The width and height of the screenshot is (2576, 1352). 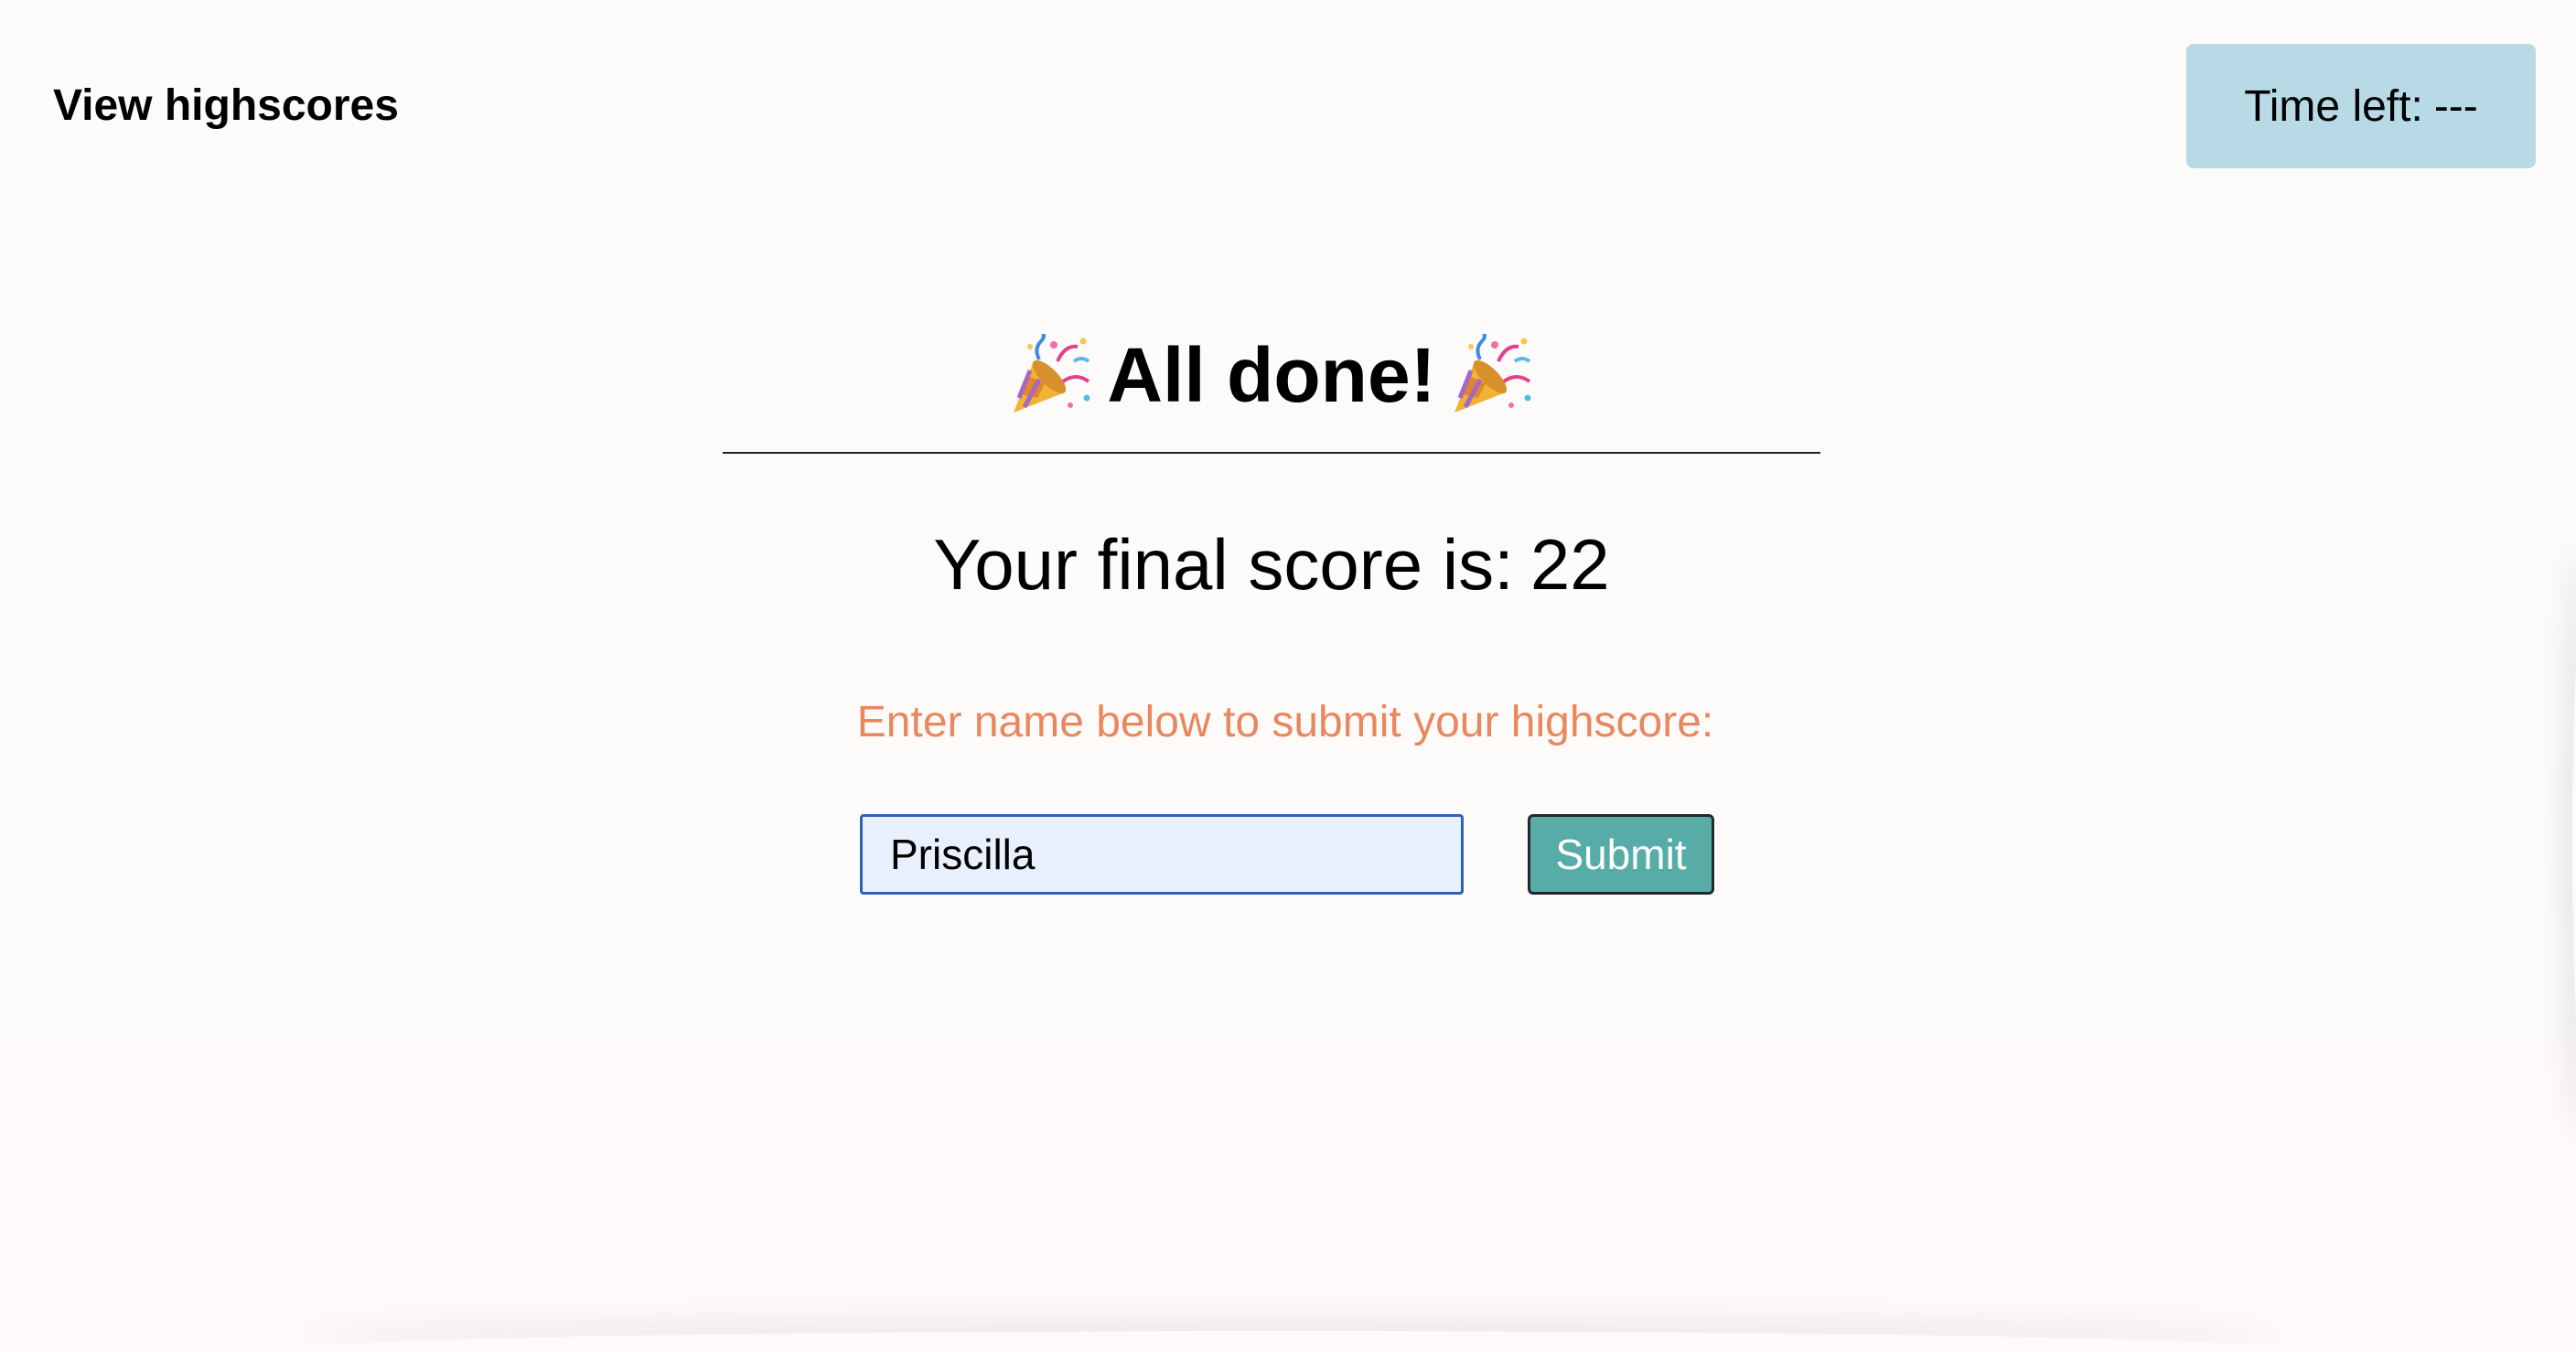 What do you see at coordinates (1162, 854) in the screenshot?
I see `name-input` at bounding box center [1162, 854].